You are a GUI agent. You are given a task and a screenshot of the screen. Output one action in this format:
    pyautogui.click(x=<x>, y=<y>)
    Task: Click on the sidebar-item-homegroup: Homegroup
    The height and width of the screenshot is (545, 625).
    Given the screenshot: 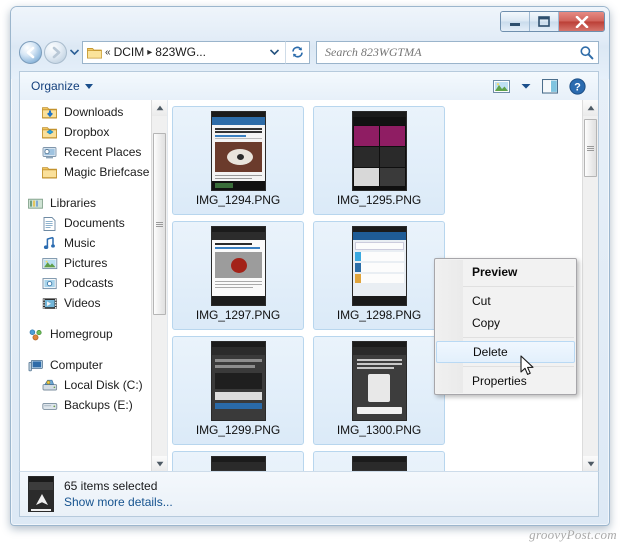 What is the action you would take?
    pyautogui.click(x=85, y=334)
    